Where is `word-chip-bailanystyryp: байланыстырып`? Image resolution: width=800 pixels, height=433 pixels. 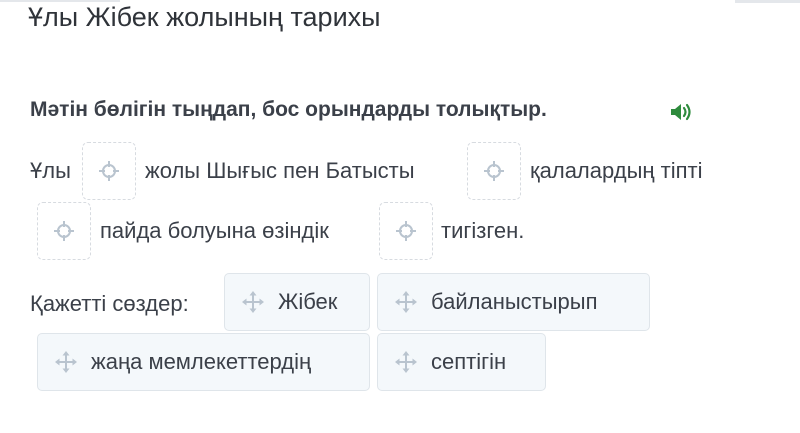 word-chip-bailanystyryp: байланыстырып is located at coordinates (513, 302).